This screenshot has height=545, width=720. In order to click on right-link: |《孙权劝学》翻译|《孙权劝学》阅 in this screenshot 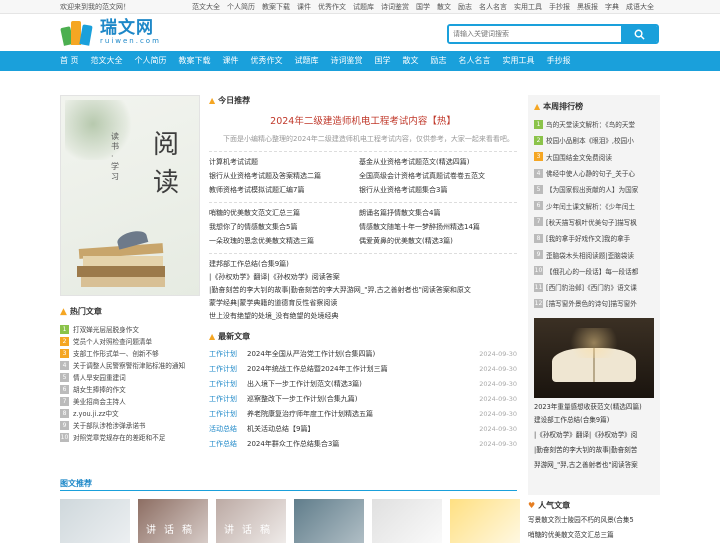, I will do `click(594, 435)`.